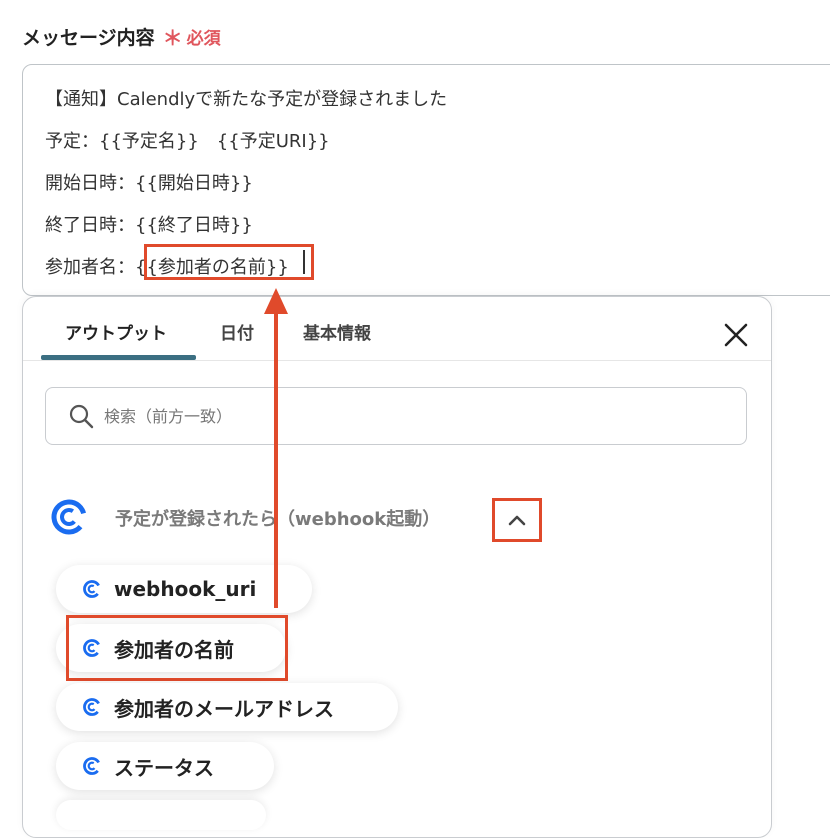 The width and height of the screenshot is (830, 838). Describe the element at coordinates (397, 360) in the screenshot. I see `tab-divider` at that location.